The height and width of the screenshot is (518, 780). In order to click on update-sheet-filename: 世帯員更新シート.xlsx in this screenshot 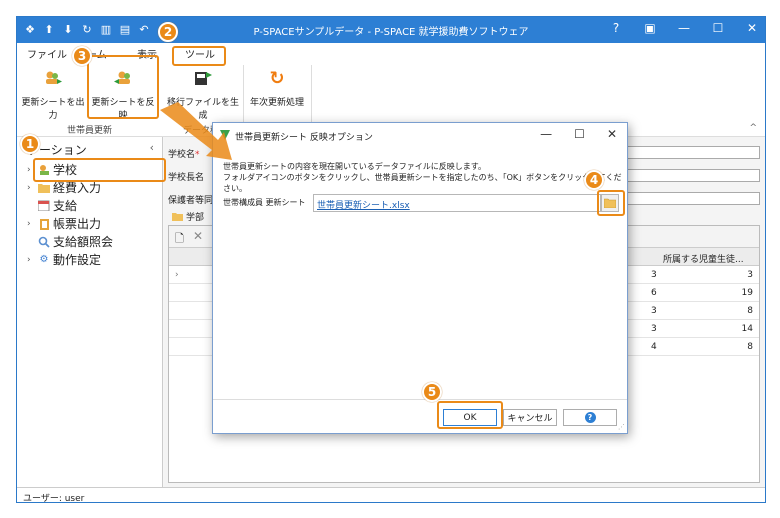, I will do `click(363, 204)`.